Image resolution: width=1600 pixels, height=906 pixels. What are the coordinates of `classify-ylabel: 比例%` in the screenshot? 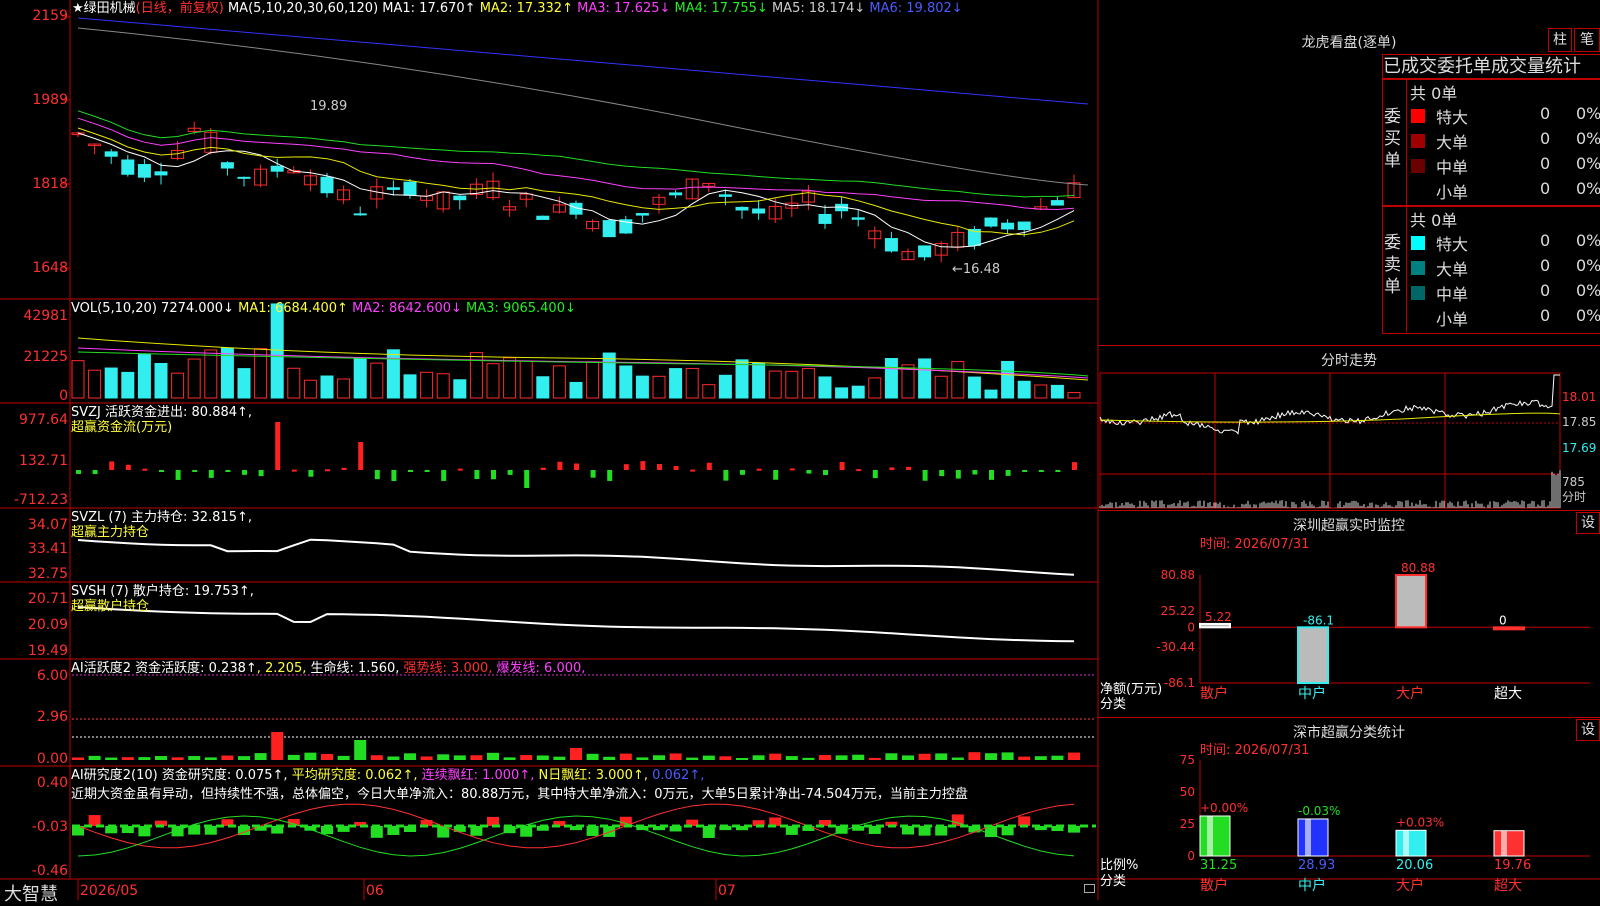 It's located at (1119, 865).